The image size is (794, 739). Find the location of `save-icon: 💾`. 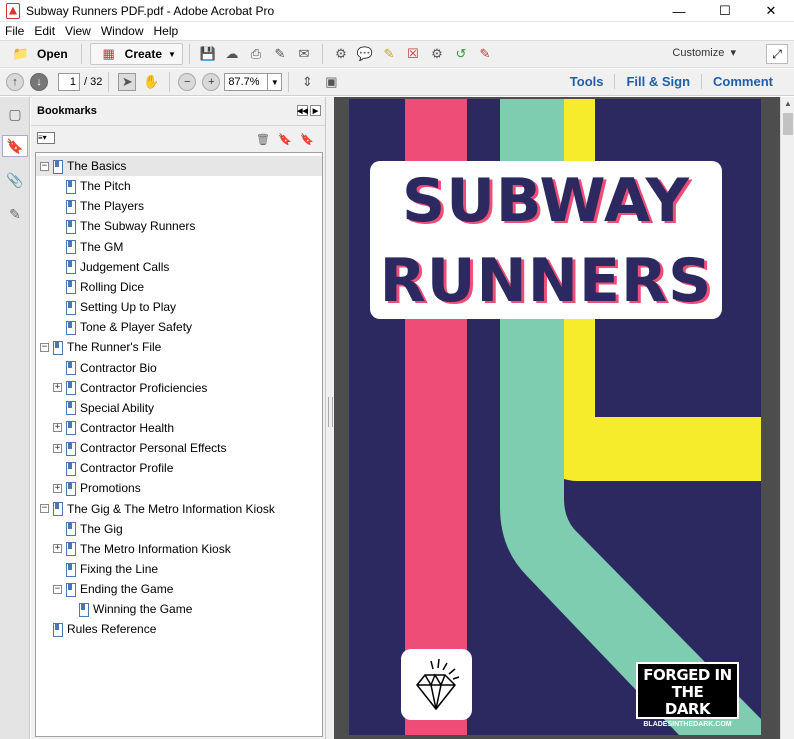

save-icon: 💾 is located at coordinates (208, 54).